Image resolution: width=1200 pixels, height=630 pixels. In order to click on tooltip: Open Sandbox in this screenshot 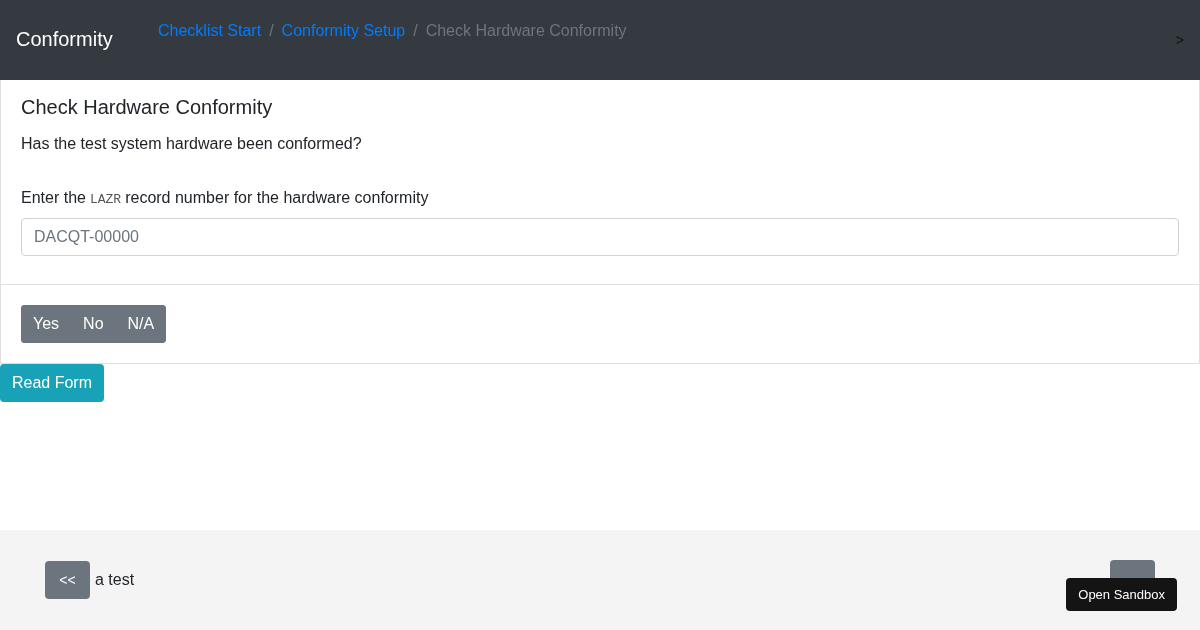, I will do `click(1121, 594)`.